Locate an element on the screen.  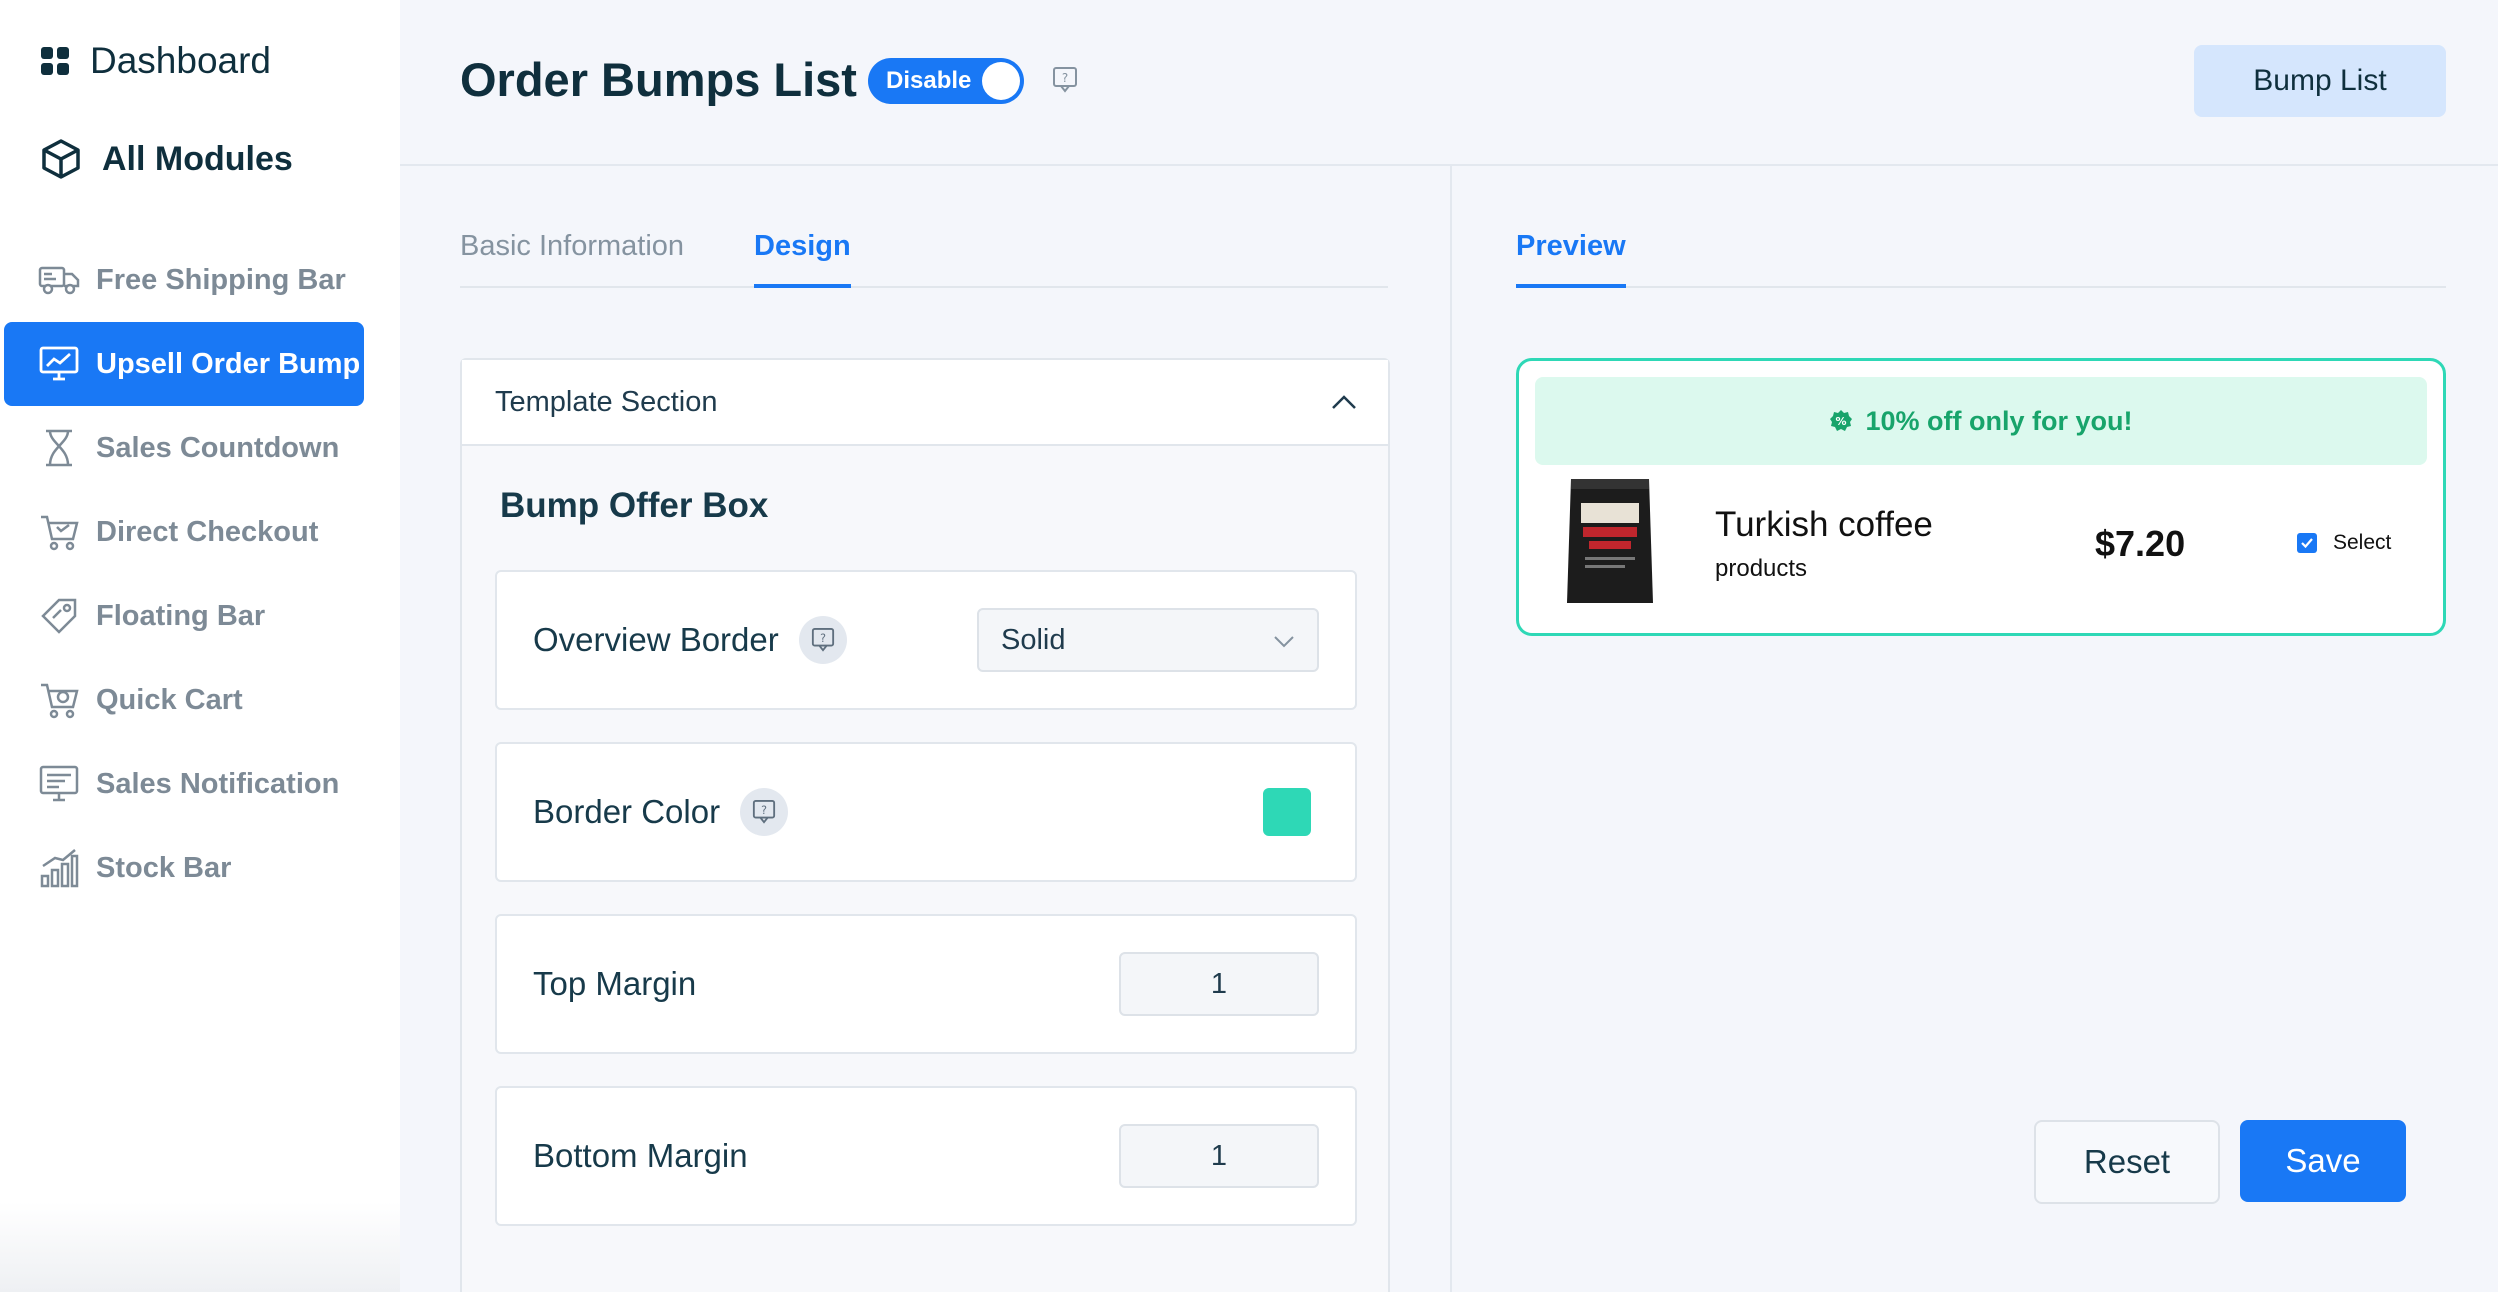
reset-button: Reset is located at coordinates (2127, 1162).